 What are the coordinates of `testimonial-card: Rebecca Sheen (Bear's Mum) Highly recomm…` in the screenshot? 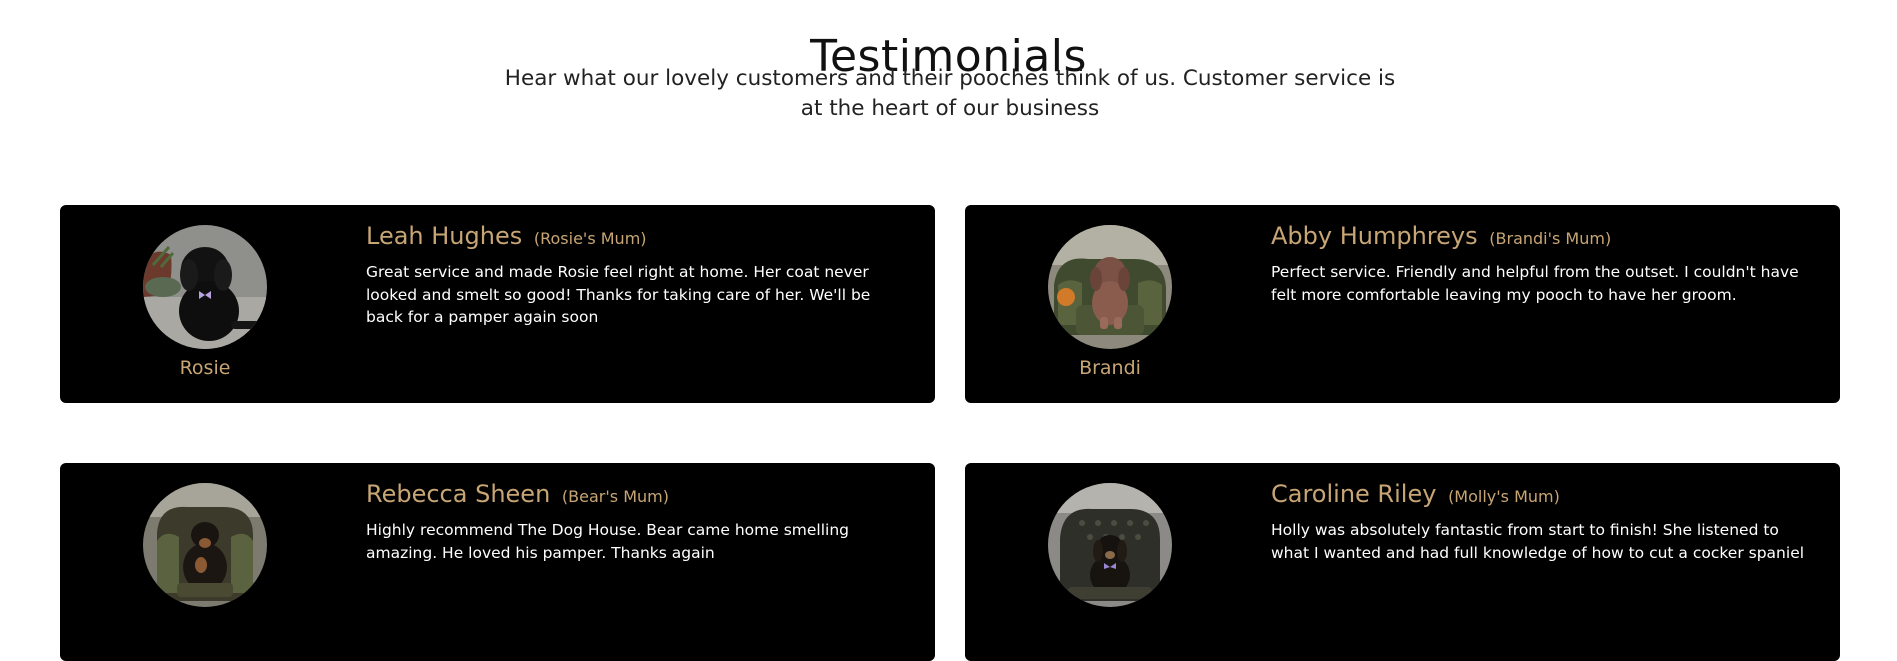 It's located at (497, 562).